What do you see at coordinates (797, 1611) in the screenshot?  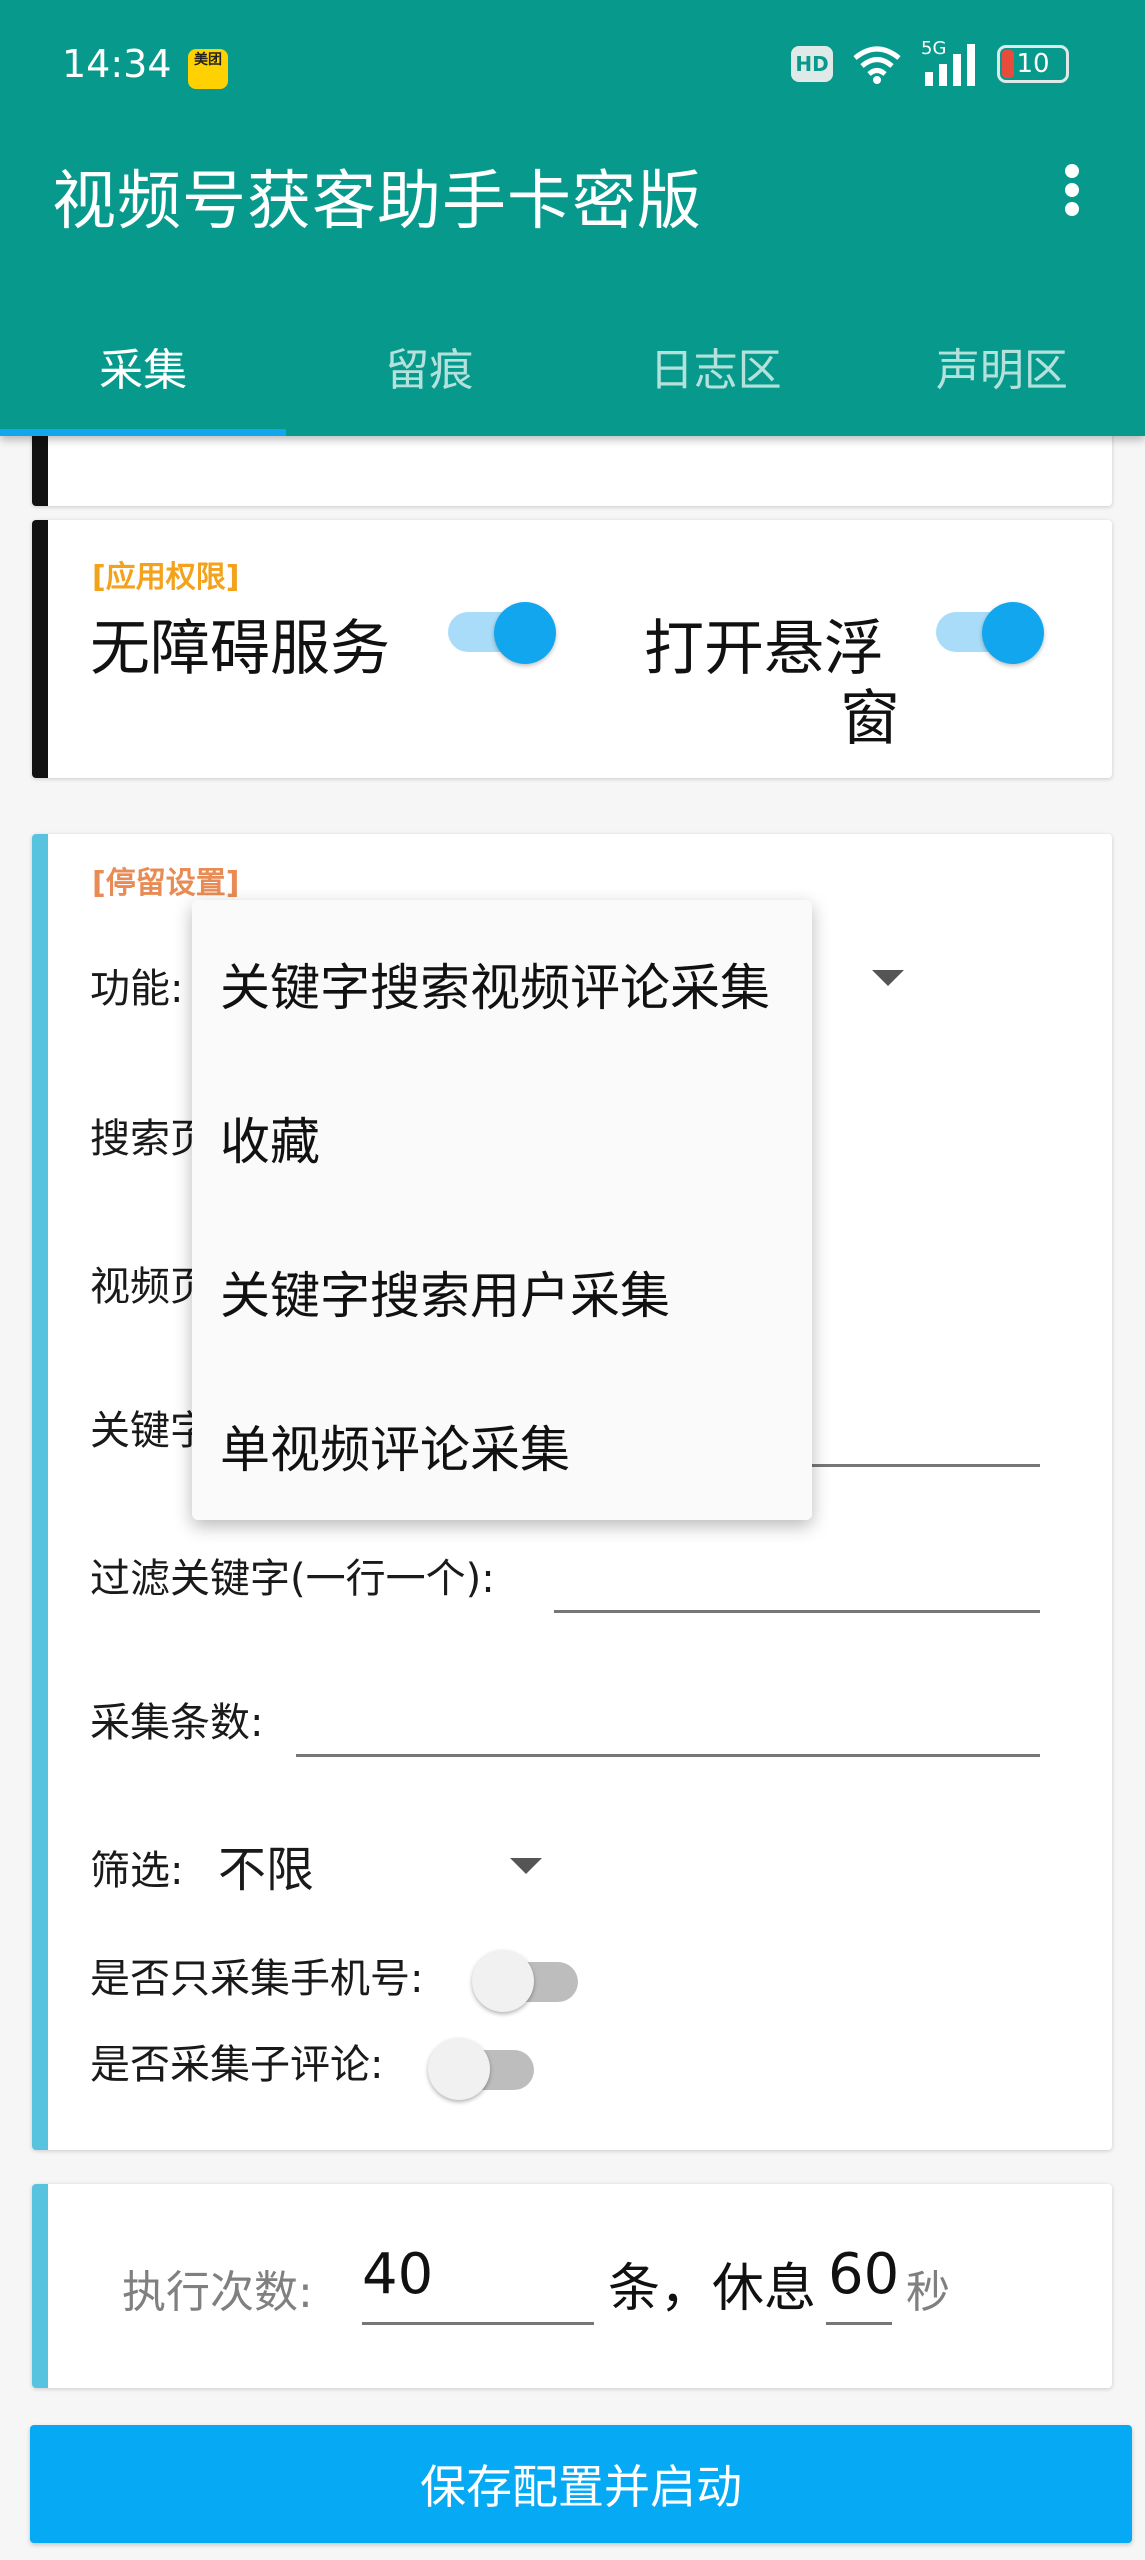 I see `filter-keyword-input` at bounding box center [797, 1611].